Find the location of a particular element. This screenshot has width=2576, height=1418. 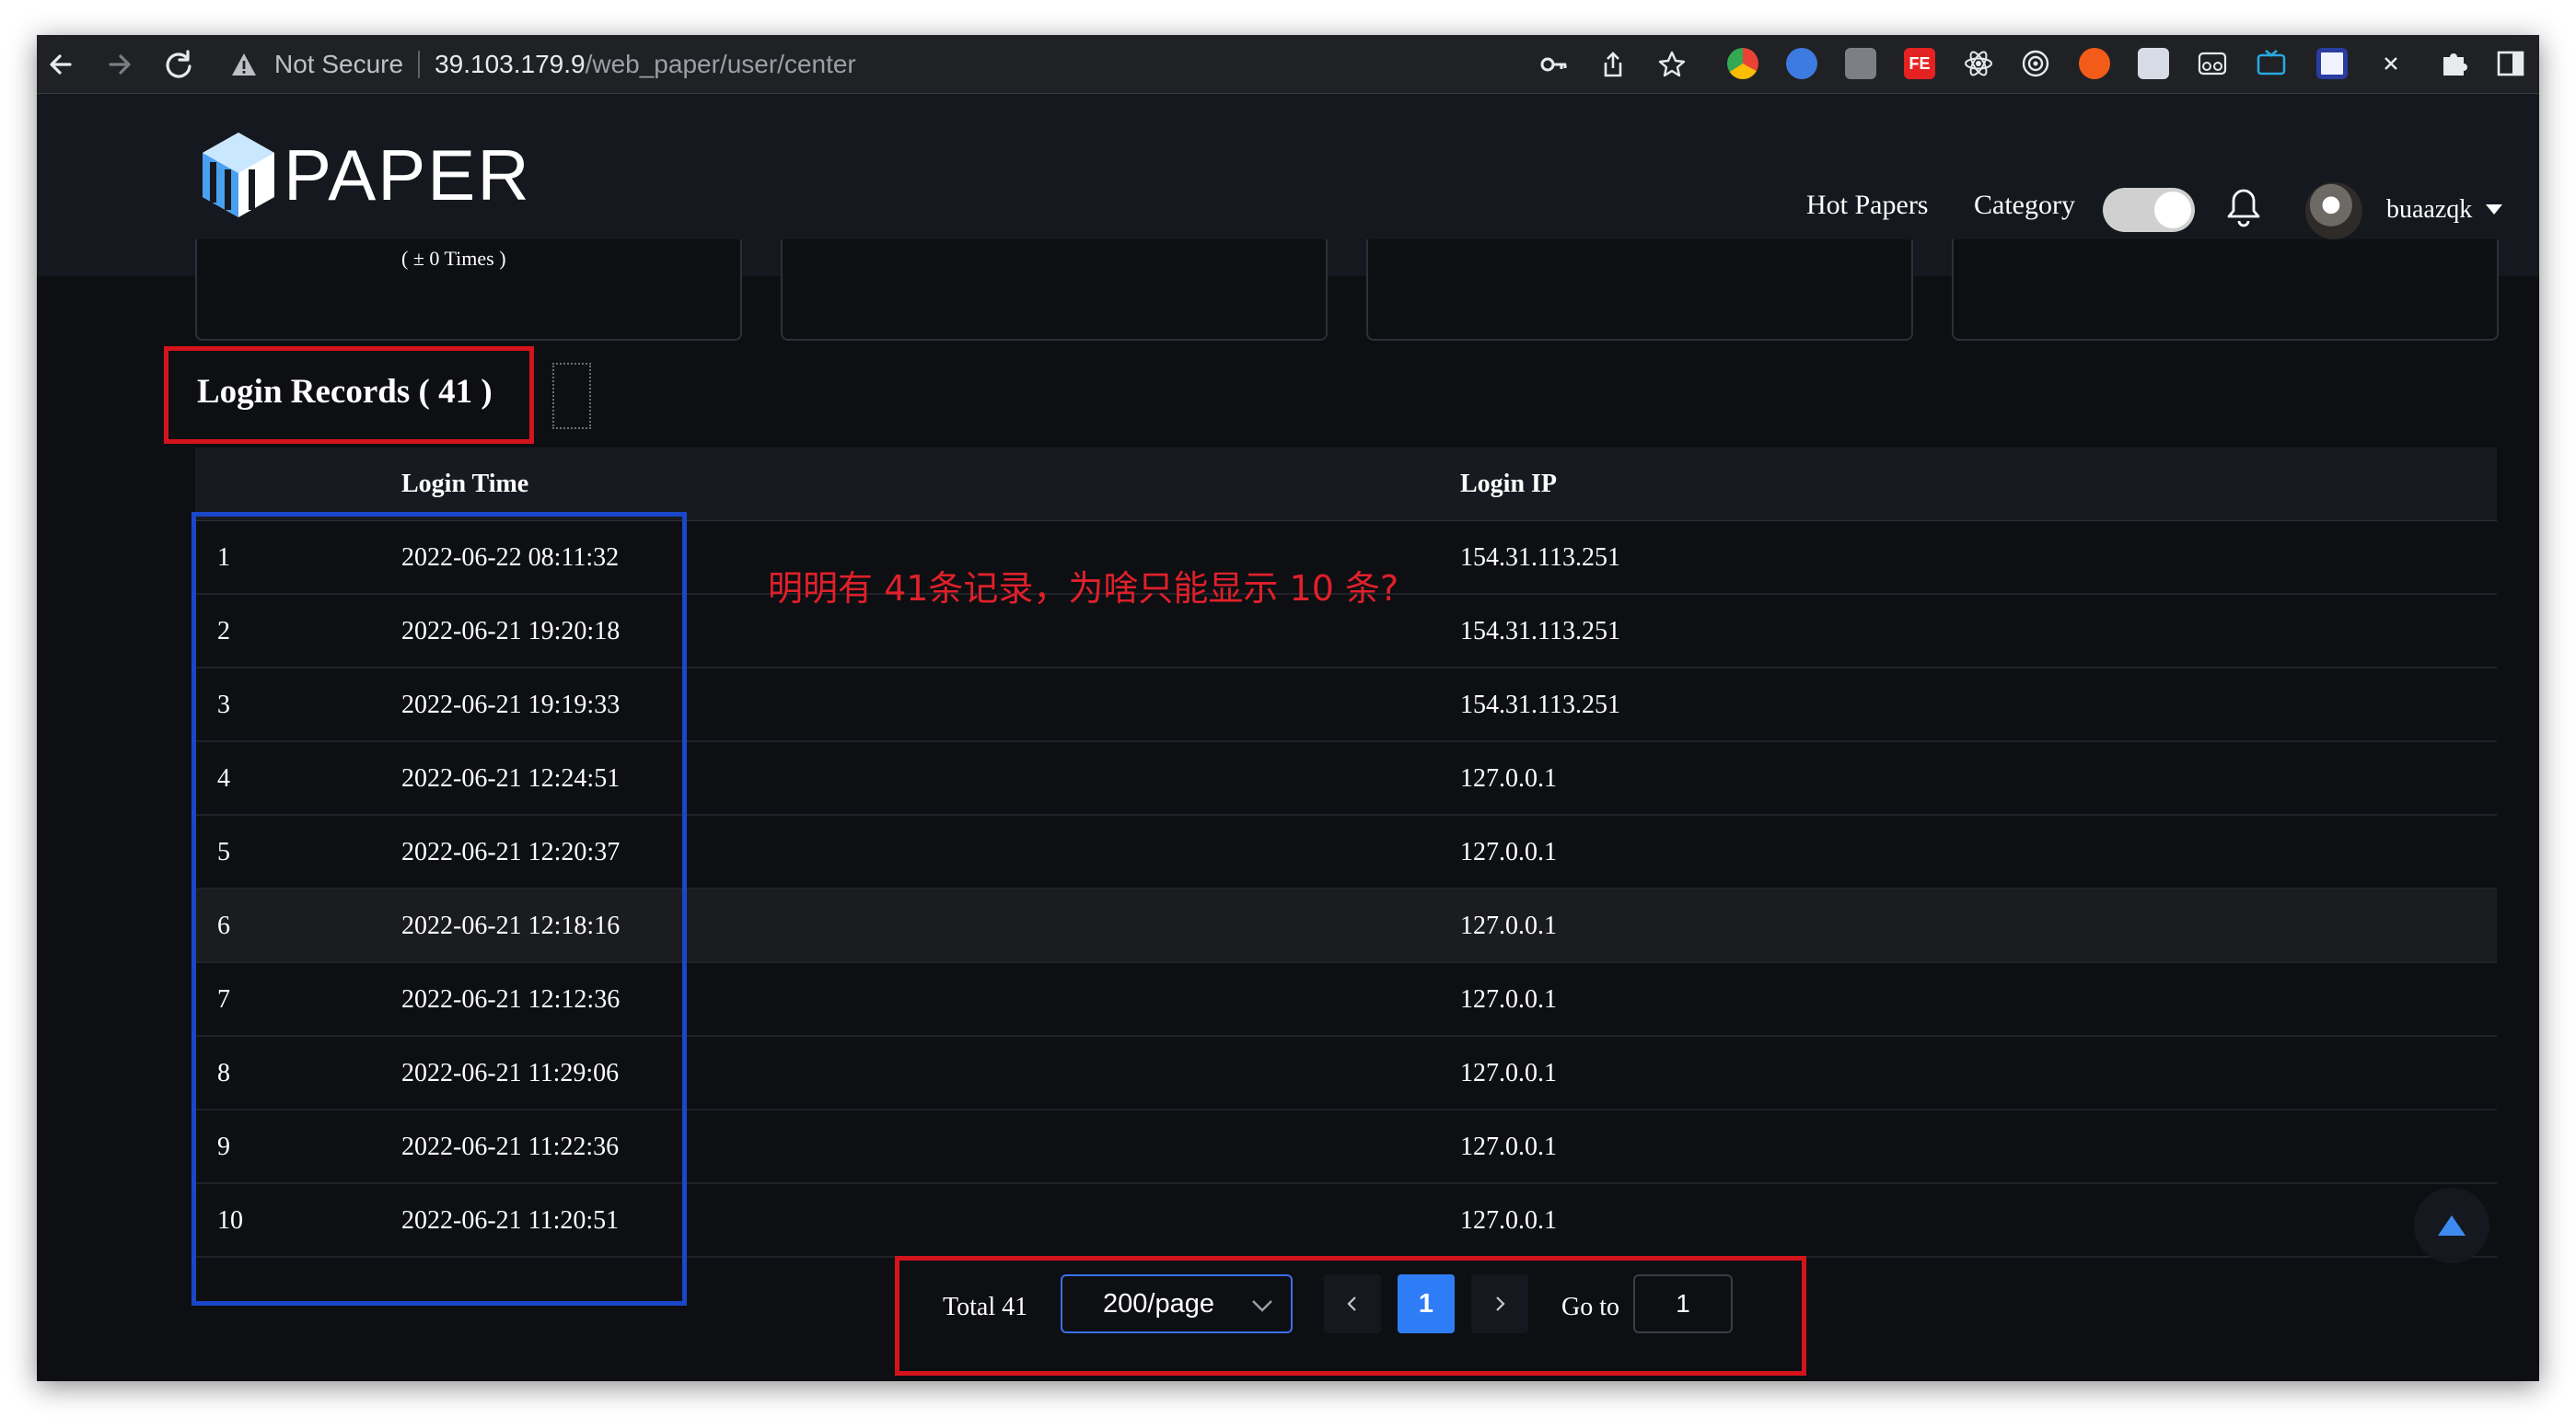

goto-label: Go to is located at coordinates (1590, 1307).